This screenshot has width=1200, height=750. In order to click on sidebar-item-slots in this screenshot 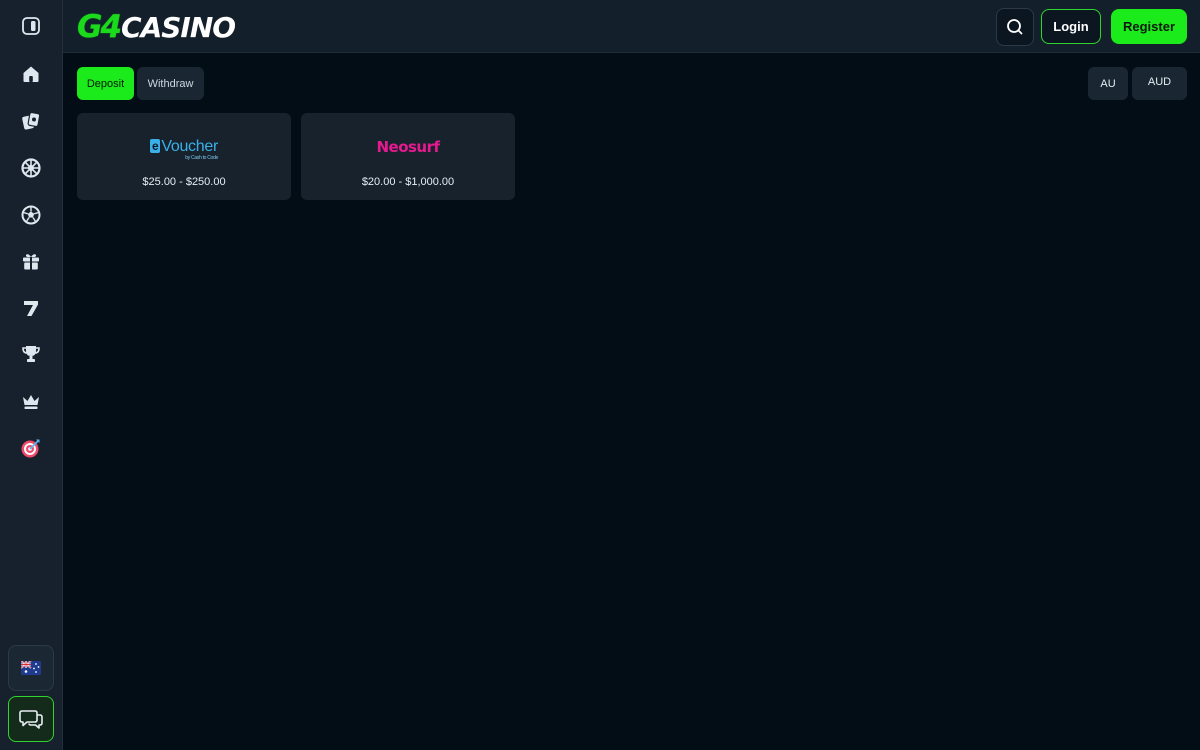, I will do `click(31, 308)`.